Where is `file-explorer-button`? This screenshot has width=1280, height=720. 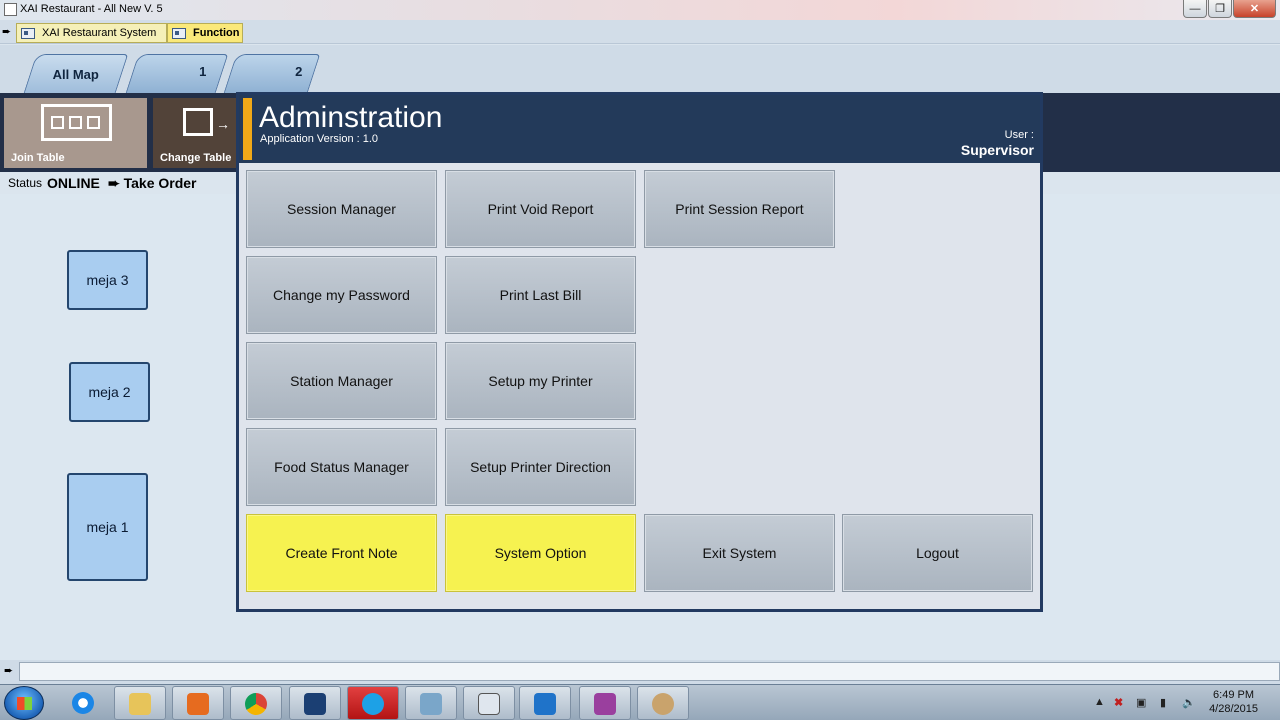 file-explorer-button is located at coordinates (140, 703).